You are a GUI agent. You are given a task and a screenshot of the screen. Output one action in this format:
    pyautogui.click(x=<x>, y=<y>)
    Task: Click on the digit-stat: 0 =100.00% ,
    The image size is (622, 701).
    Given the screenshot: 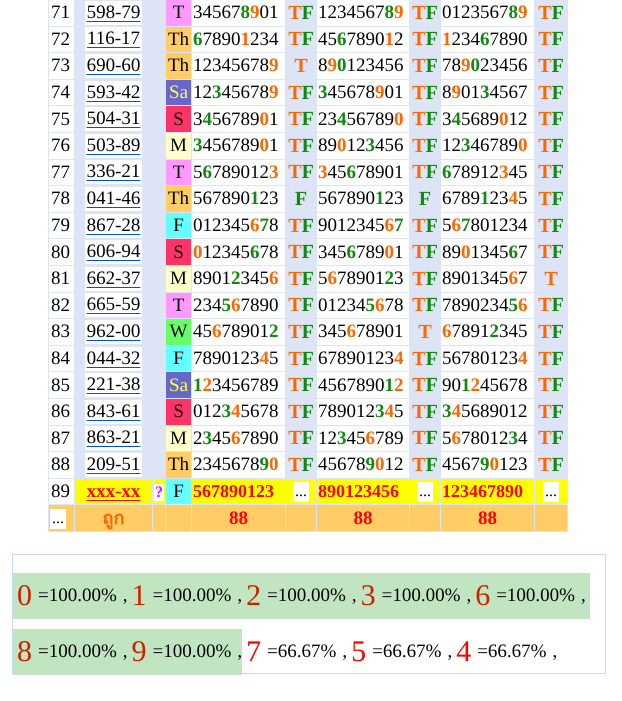 What is the action you would take?
    pyautogui.click(x=70, y=595)
    